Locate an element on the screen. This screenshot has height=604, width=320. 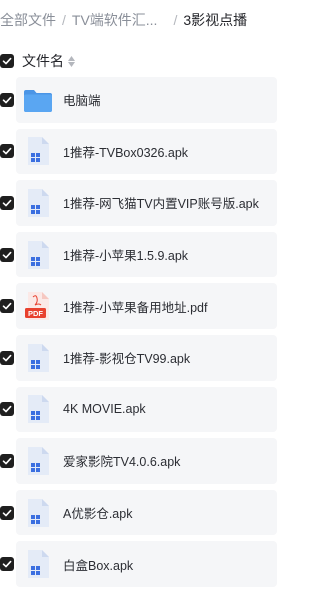
file-row: 电脑端 is located at coordinates (138, 100).